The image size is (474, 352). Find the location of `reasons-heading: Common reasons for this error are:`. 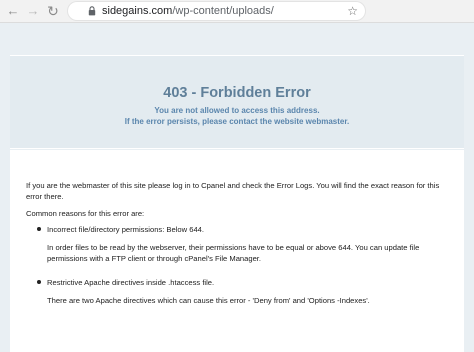

reasons-heading: Common reasons for this error are: is located at coordinates (85, 213).